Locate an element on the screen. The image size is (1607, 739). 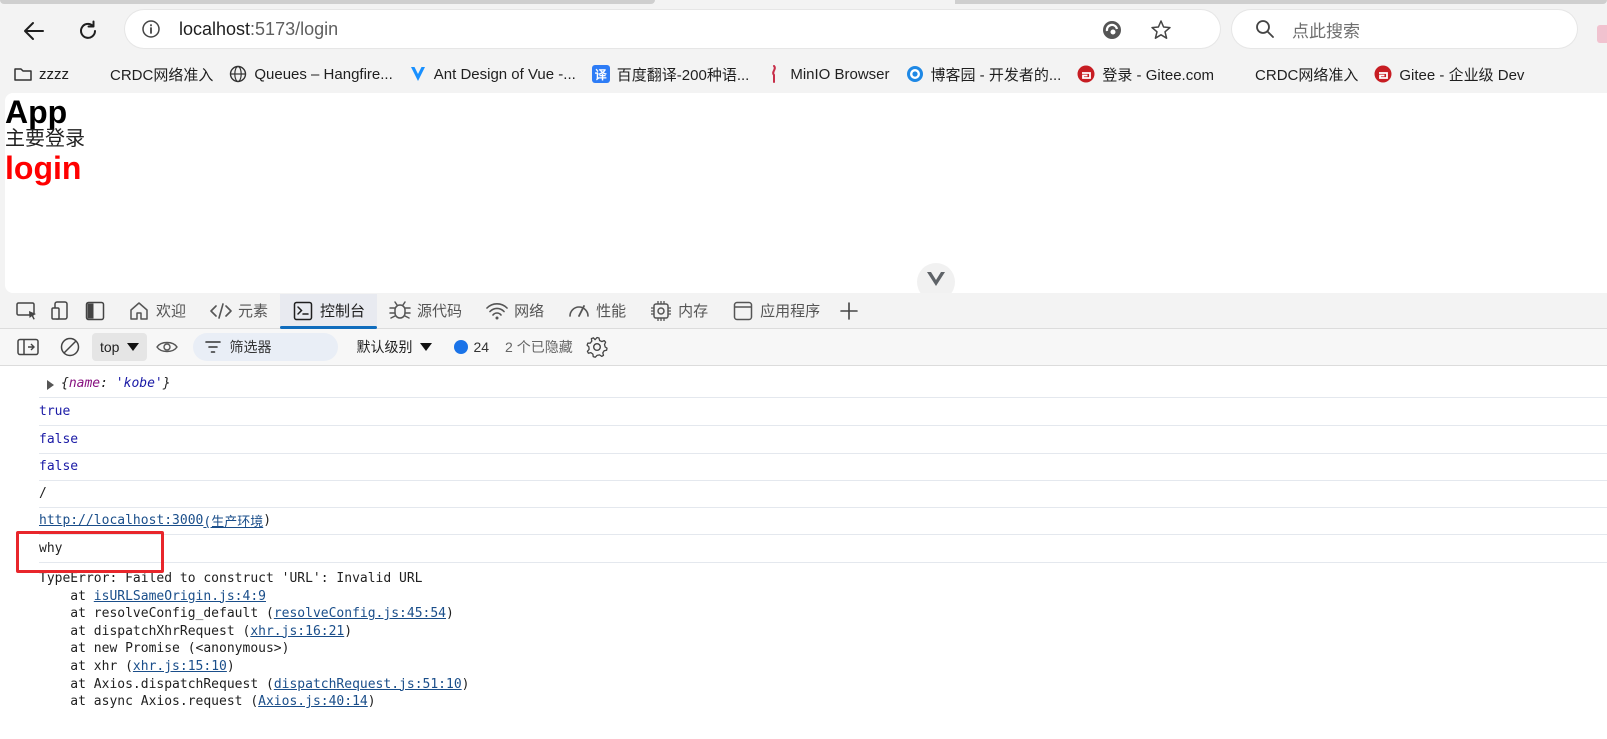
bookmark-folder-zzzz: zzzz is located at coordinates (38, 74).